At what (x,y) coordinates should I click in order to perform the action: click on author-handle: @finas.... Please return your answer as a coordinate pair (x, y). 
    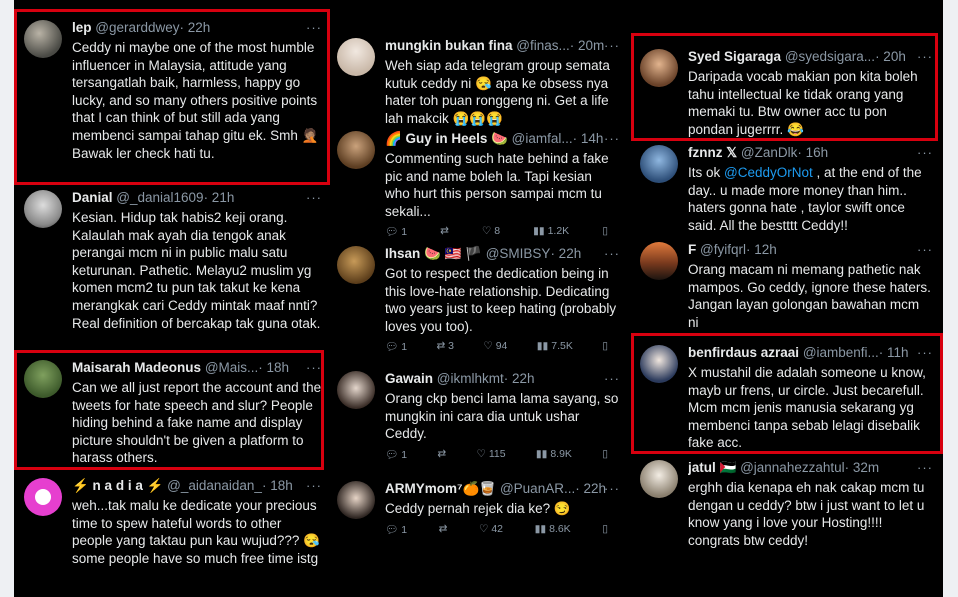
    Looking at the image, I should click on (542, 45).